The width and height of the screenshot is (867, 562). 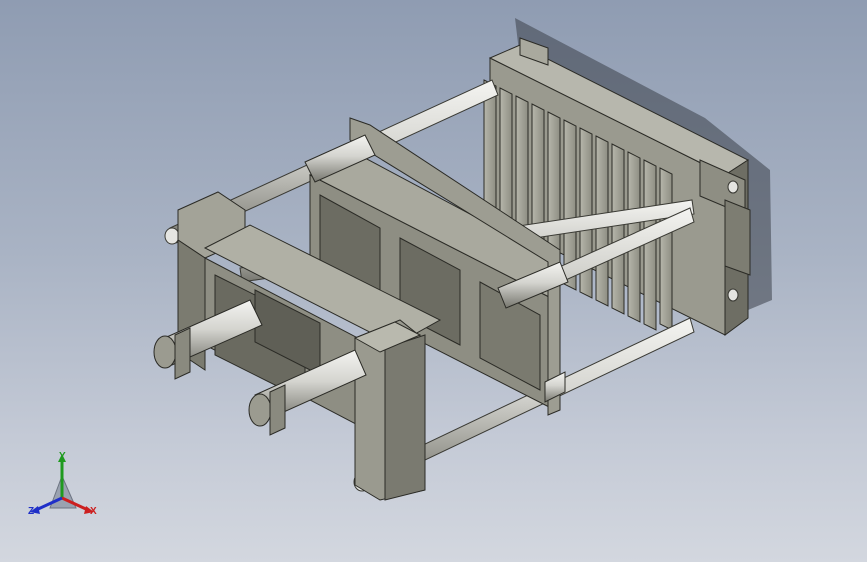 I want to click on z-axis-label: Z, so click(x=31, y=511).